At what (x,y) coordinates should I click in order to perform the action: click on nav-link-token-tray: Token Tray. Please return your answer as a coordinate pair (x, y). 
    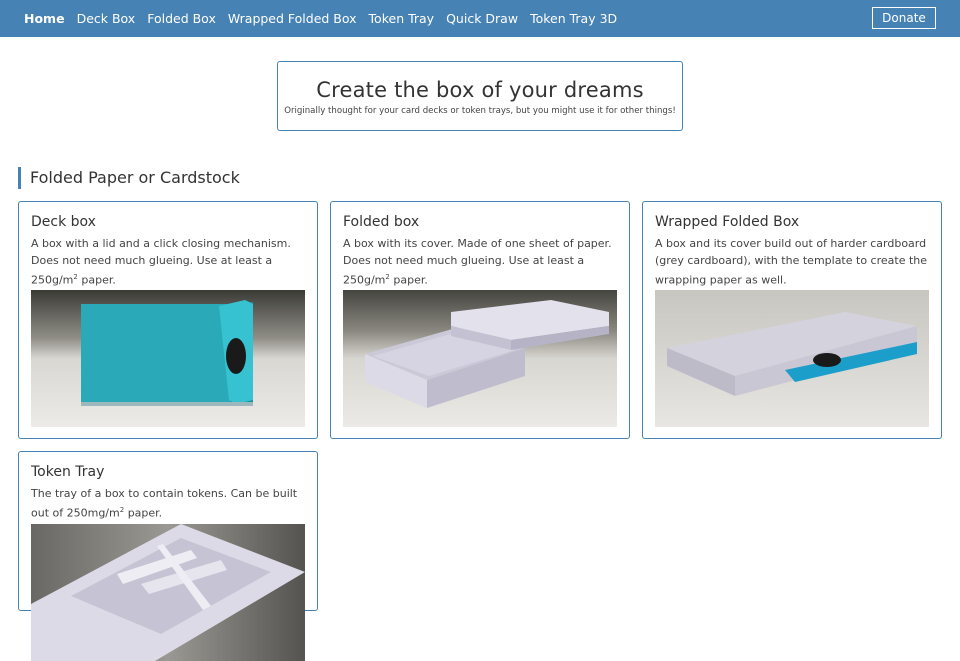
    Looking at the image, I should click on (402, 18).